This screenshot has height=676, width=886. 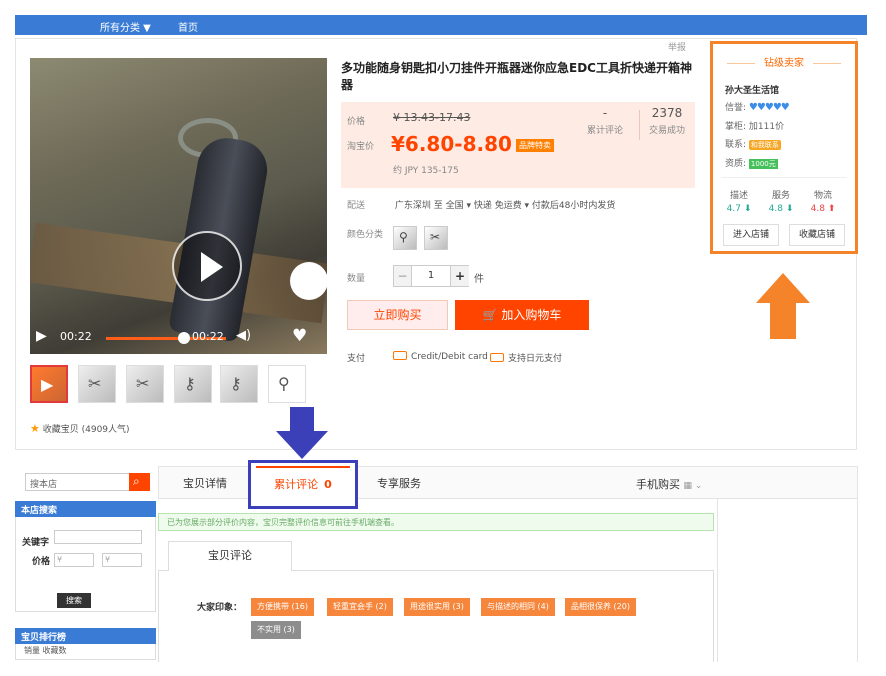 I want to click on nav-home: 首页, so click(x=188, y=26).